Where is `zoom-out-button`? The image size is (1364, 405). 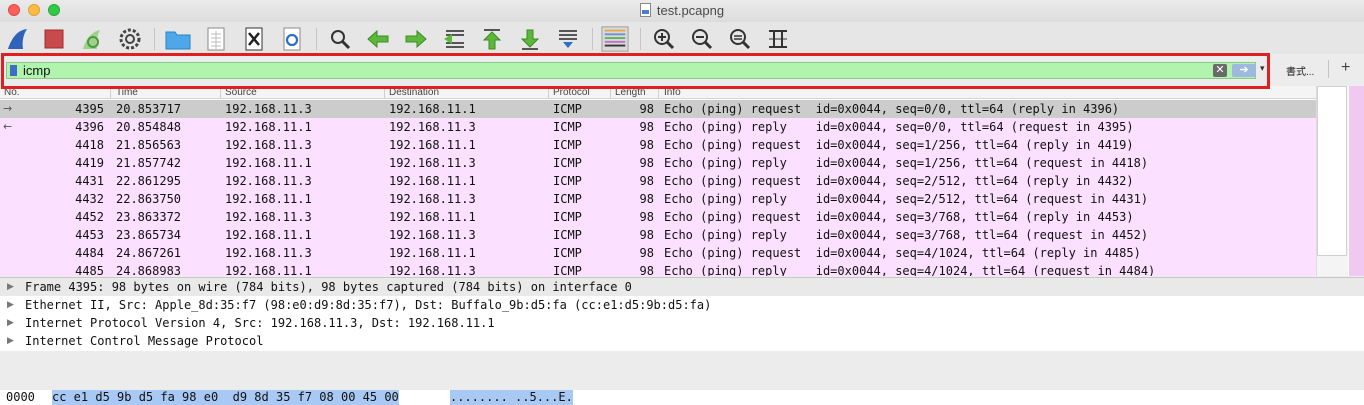
zoom-out-button is located at coordinates (702, 39).